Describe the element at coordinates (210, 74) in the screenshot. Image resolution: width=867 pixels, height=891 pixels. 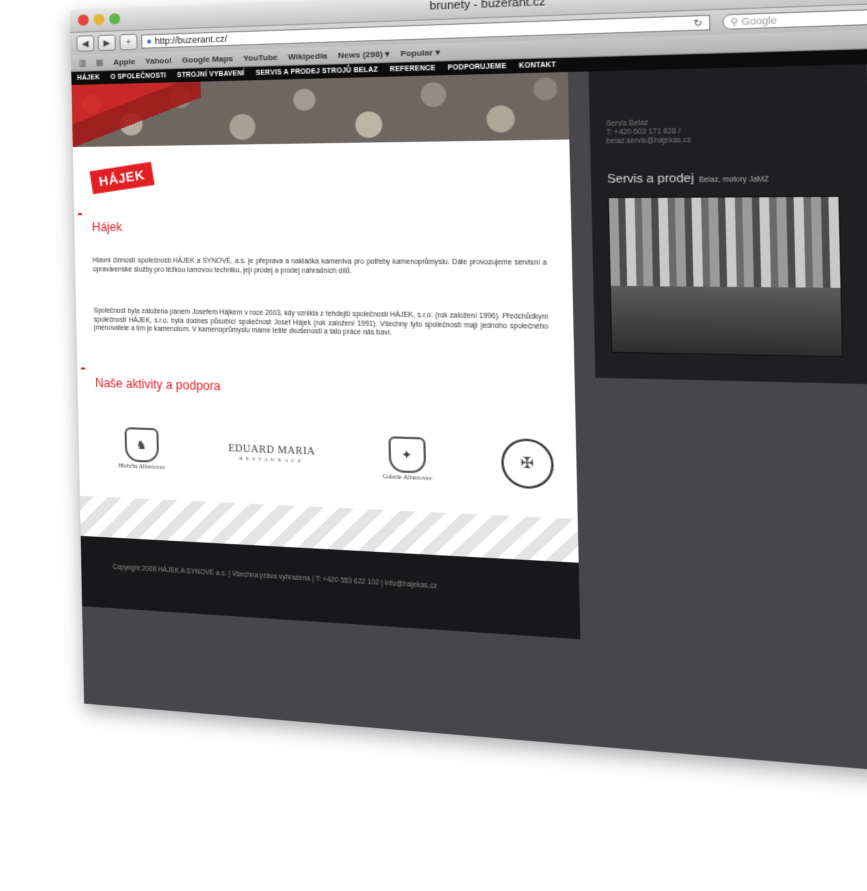
I see `nav-item-strojni-vybaveni: STROJNÍ VYBAVENÍ` at that location.